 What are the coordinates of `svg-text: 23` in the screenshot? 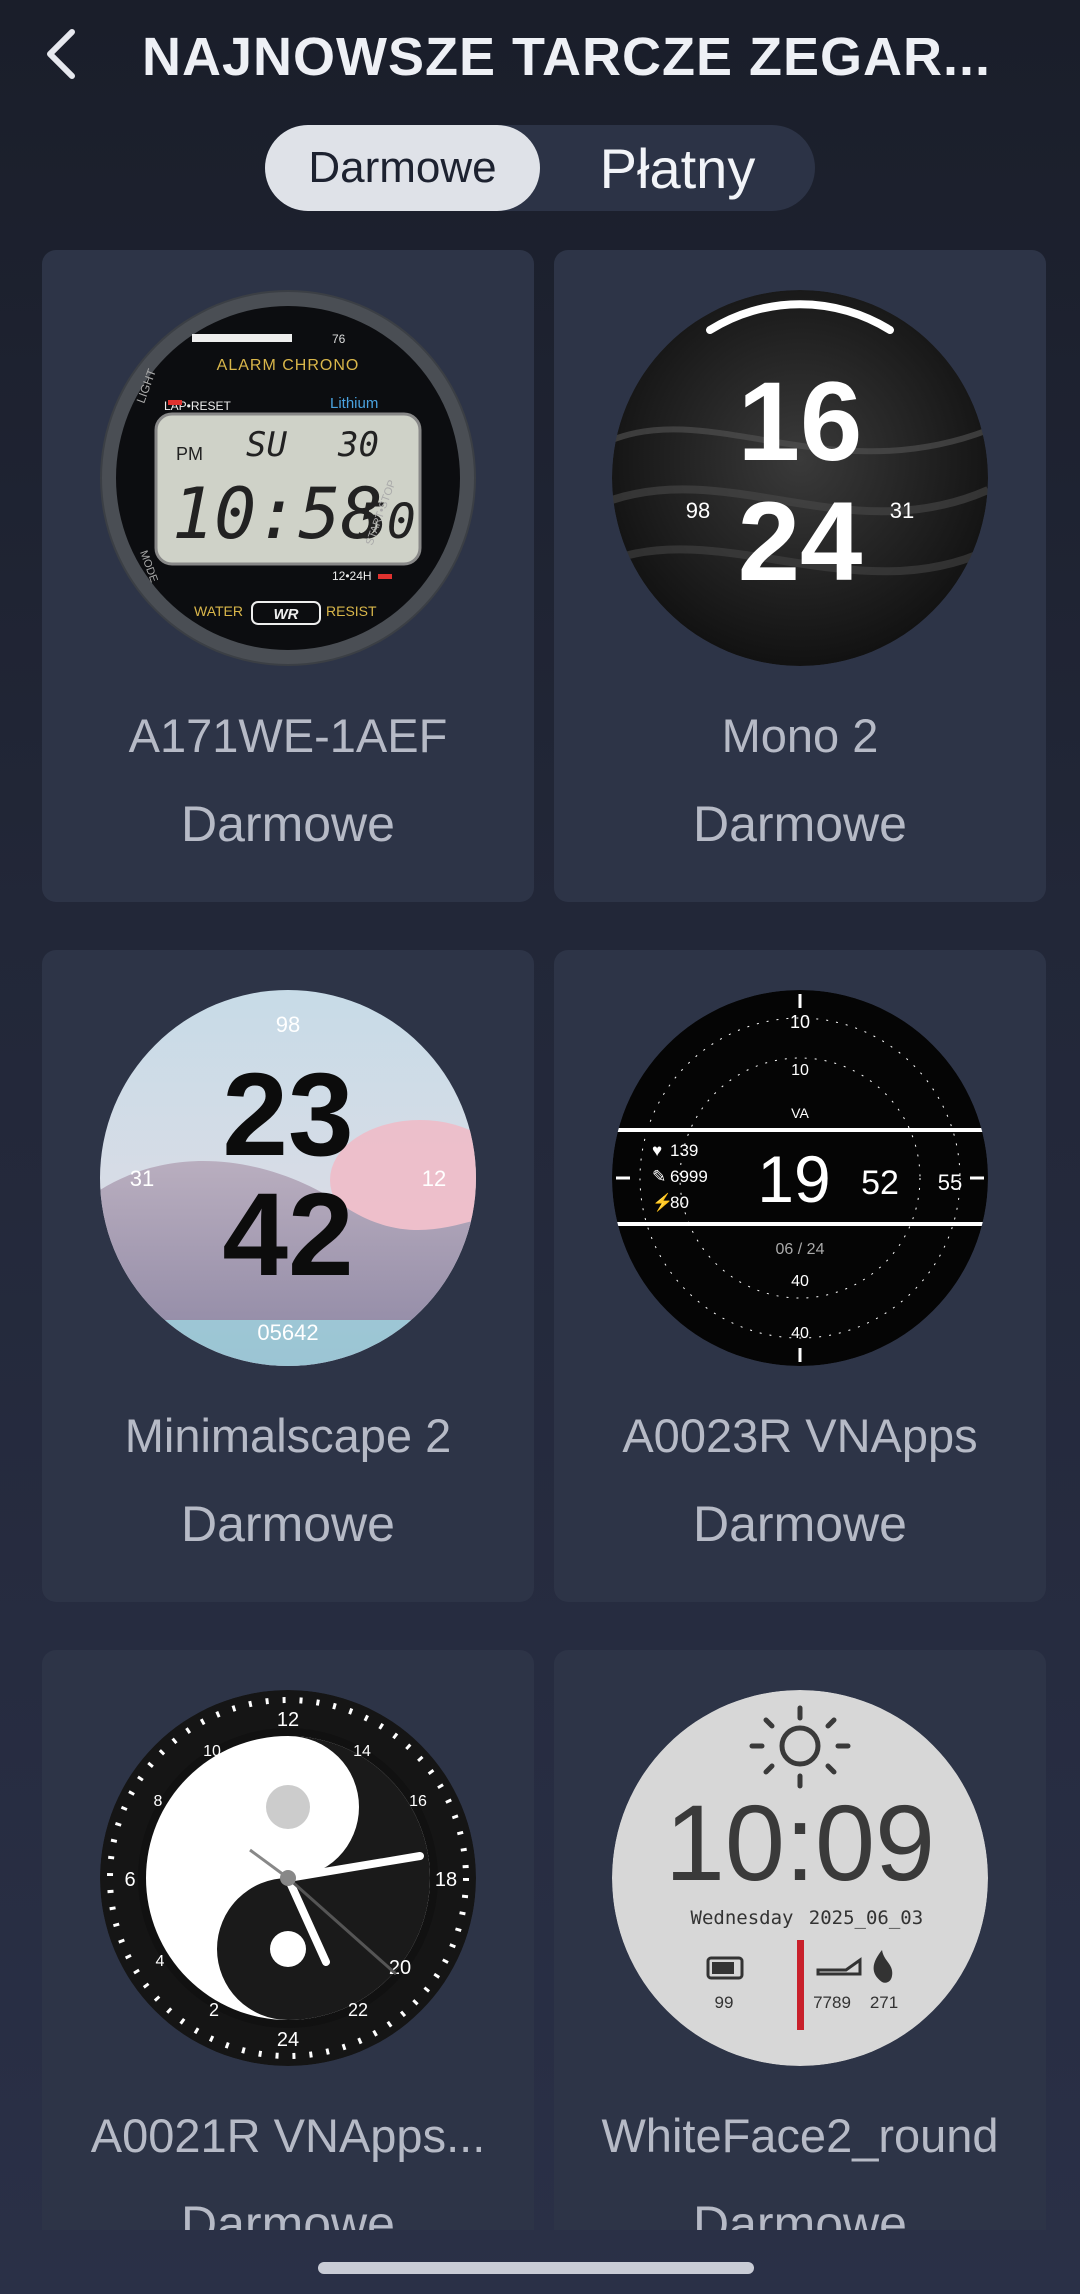 It's located at (287, 1115).